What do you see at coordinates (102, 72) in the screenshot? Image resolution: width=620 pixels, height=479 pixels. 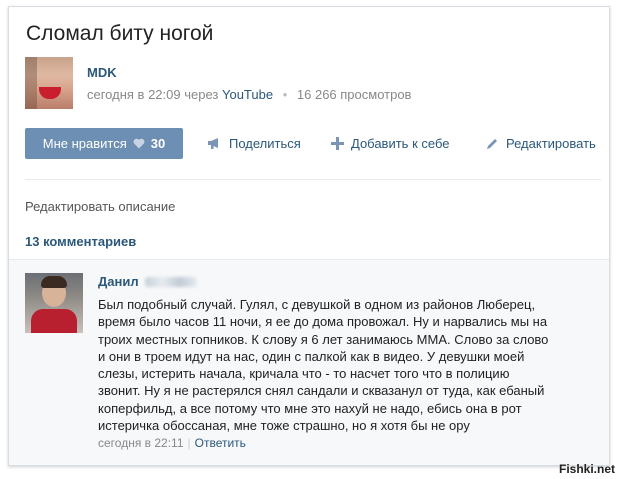 I see `post-author: MDK` at bounding box center [102, 72].